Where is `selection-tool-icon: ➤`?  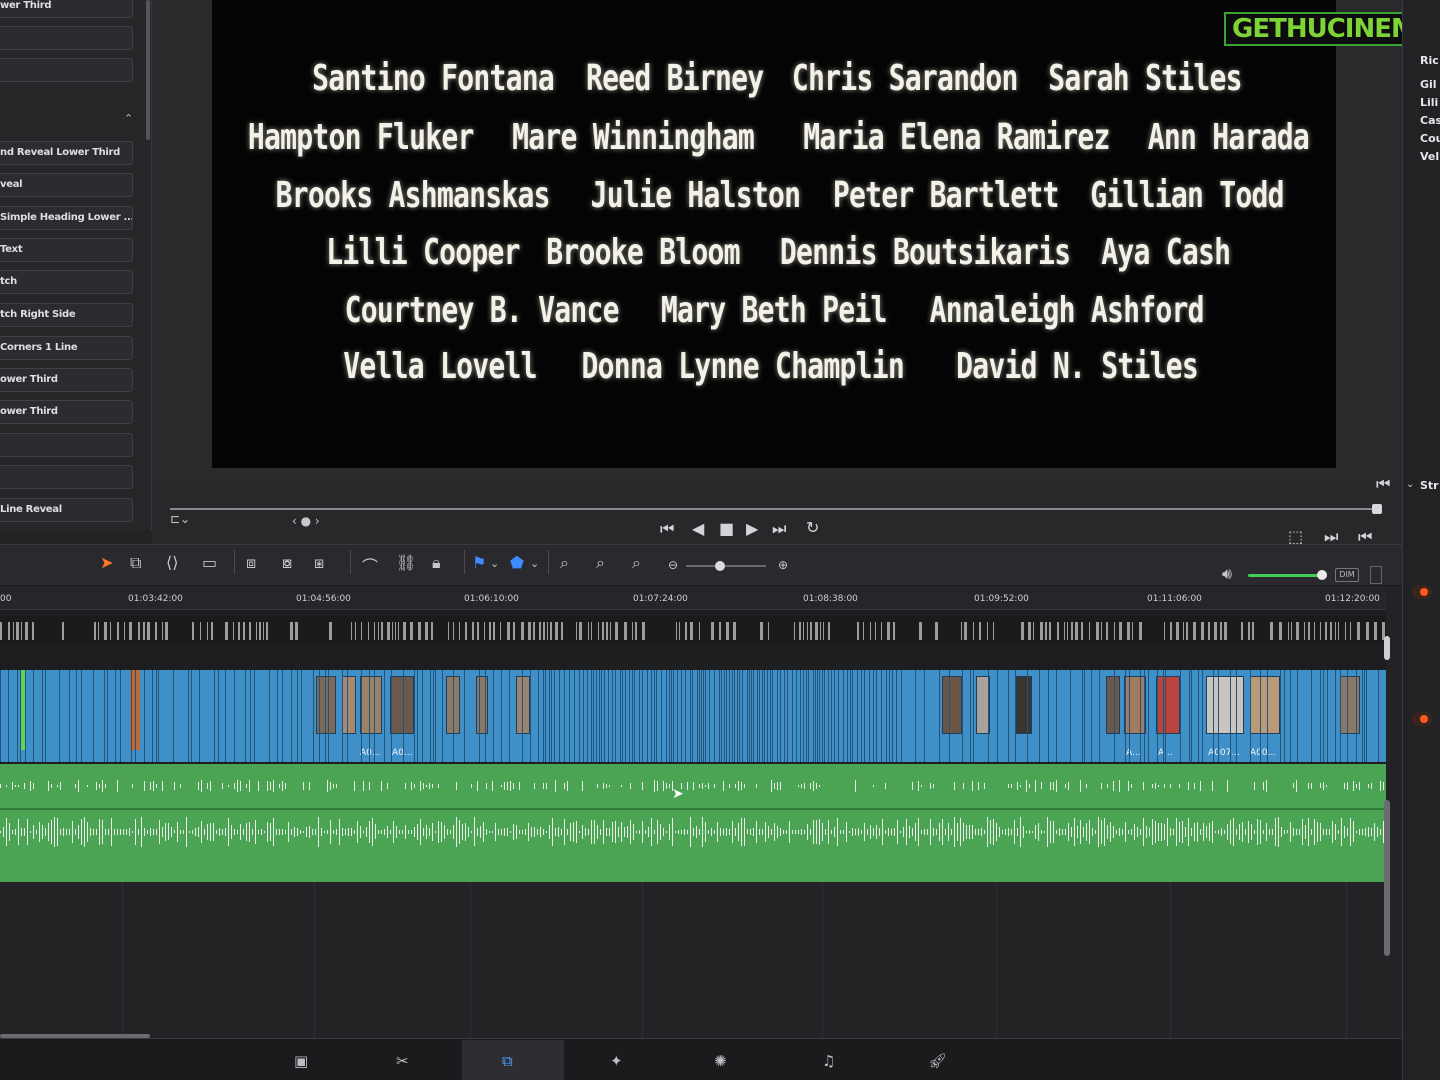 selection-tool-icon: ➤ is located at coordinates (106, 562).